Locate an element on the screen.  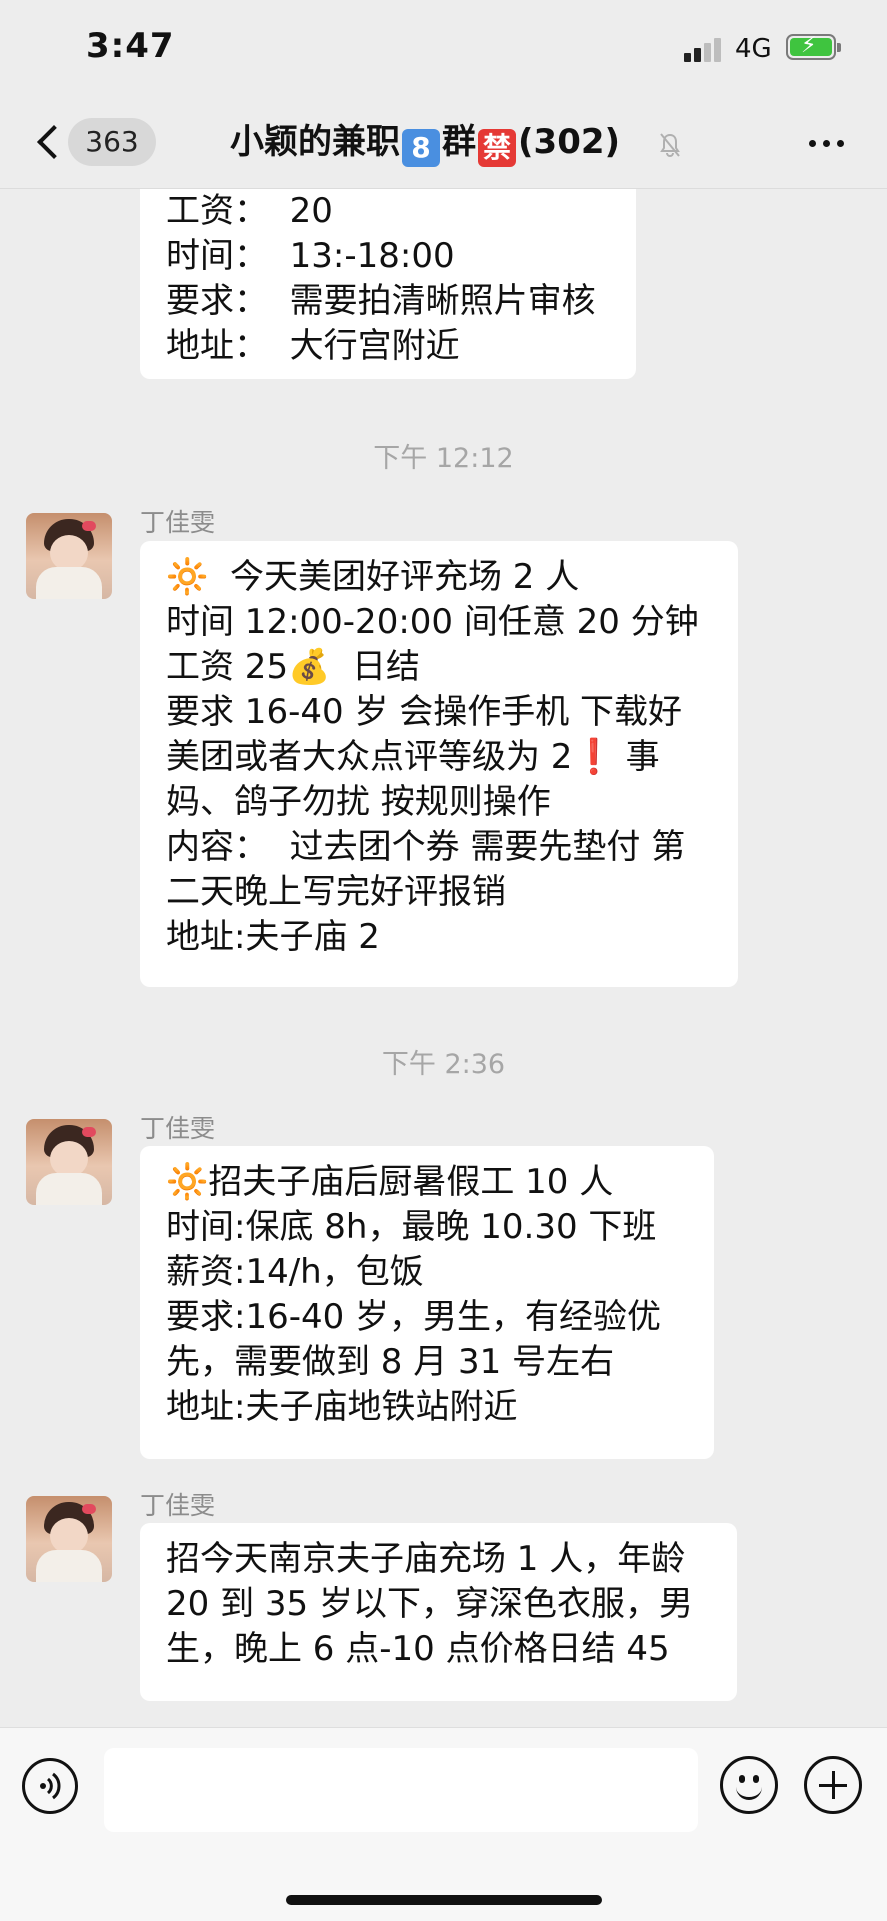
message-input is located at coordinates (401, 1790).